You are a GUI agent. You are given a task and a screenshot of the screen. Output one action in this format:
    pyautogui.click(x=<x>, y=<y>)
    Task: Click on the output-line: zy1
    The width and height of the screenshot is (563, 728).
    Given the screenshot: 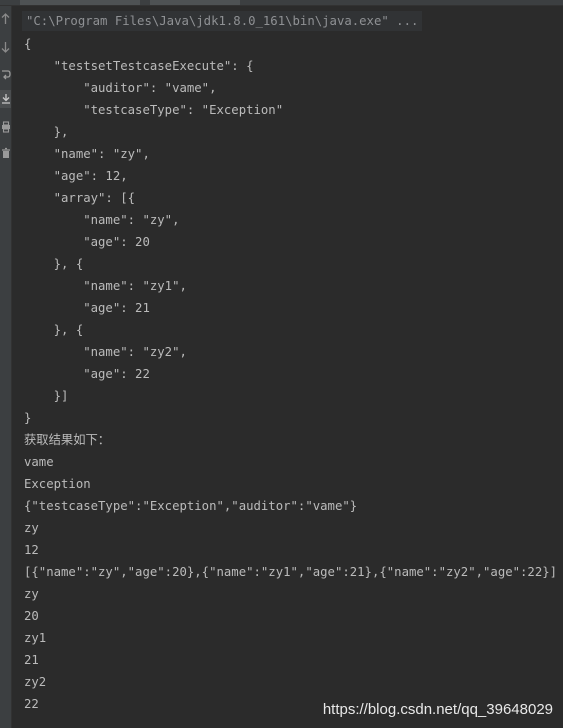 What is the action you would take?
    pyautogui.click(x=35, y=638)
    